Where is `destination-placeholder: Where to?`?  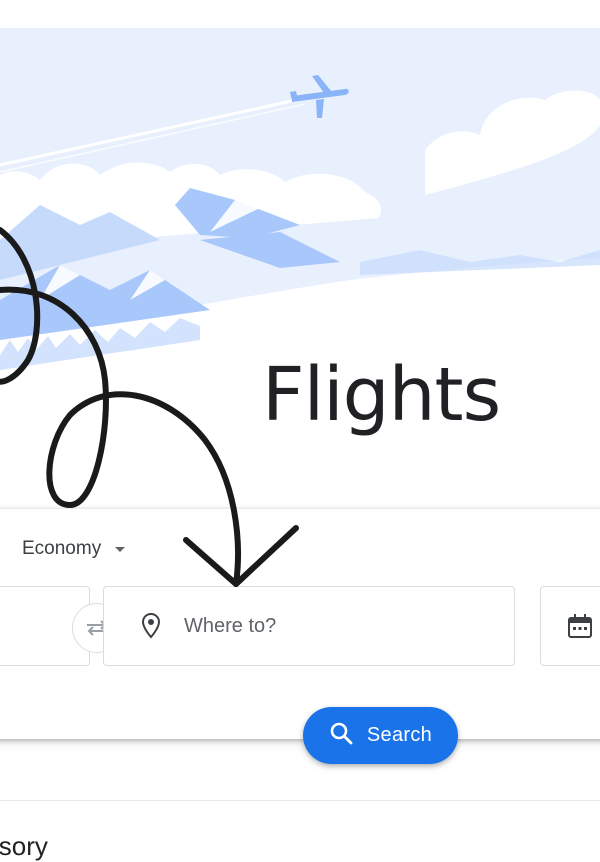
destination-placeholder: Where to? is located at coordinates (230, 625).